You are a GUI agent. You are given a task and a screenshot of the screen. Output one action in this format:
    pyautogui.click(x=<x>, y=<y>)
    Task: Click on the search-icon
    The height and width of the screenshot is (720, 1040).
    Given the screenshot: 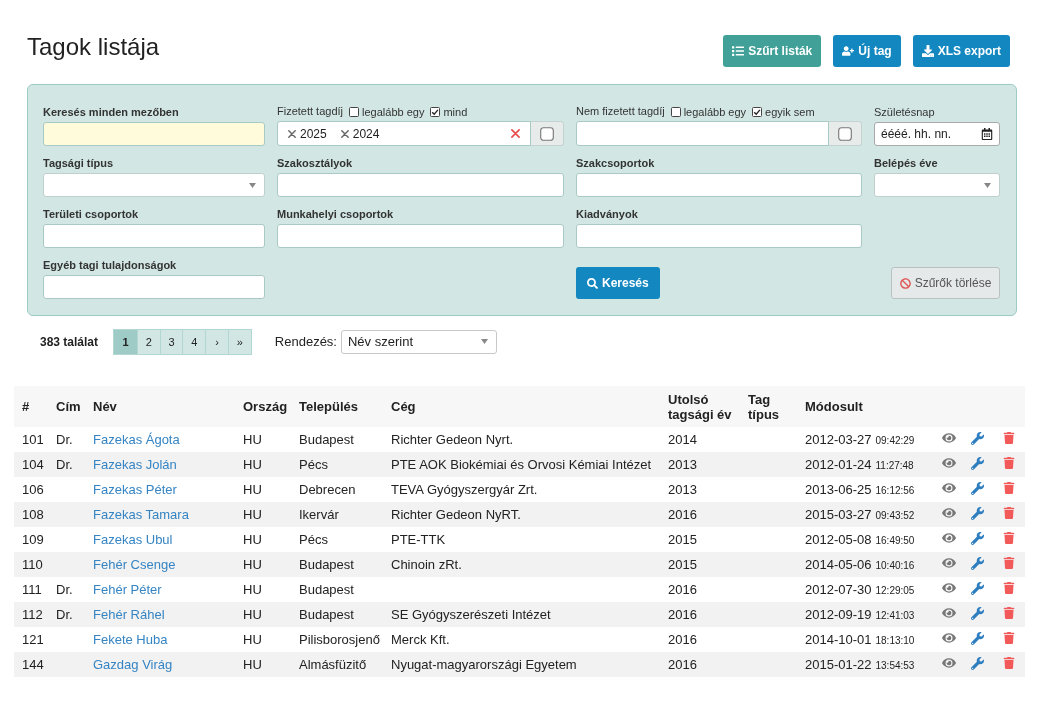 What is the action you would take?
    pyautogui.click(x=592, y=283)
    